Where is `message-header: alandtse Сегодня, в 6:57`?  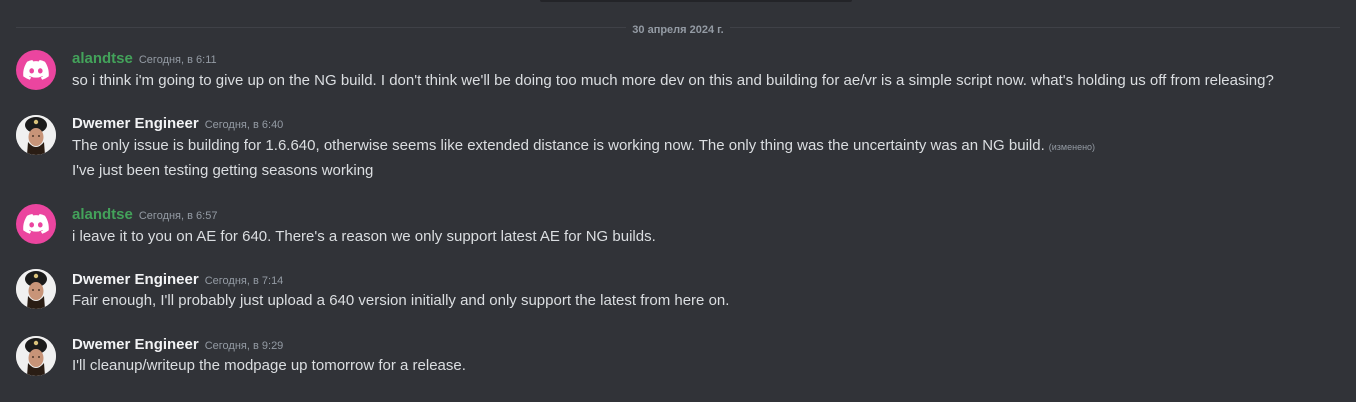
message-header: alandtse Сегодня, в 6:57 is located at coordinates (144, 215).